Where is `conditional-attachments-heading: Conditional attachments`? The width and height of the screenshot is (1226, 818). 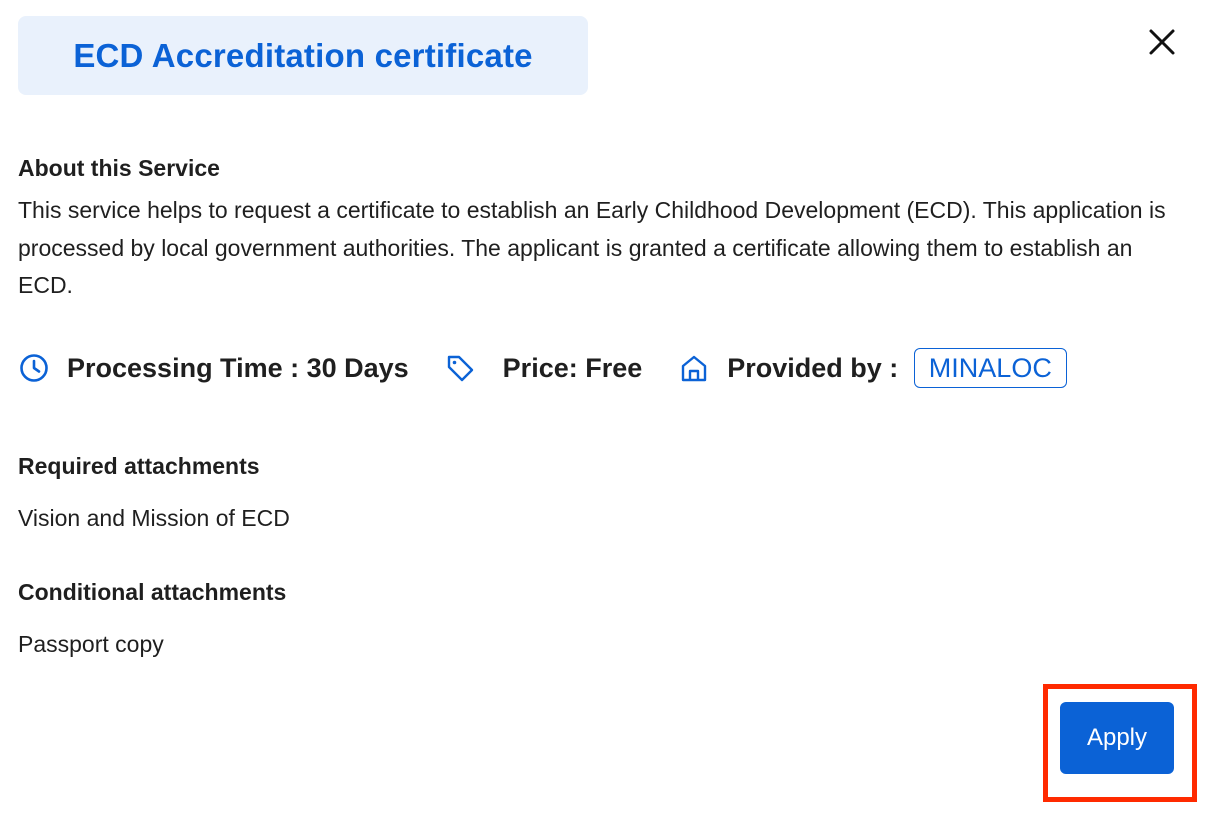 conditional-attachments-heading: Conditional attachments is located at coordinates (152, 592).